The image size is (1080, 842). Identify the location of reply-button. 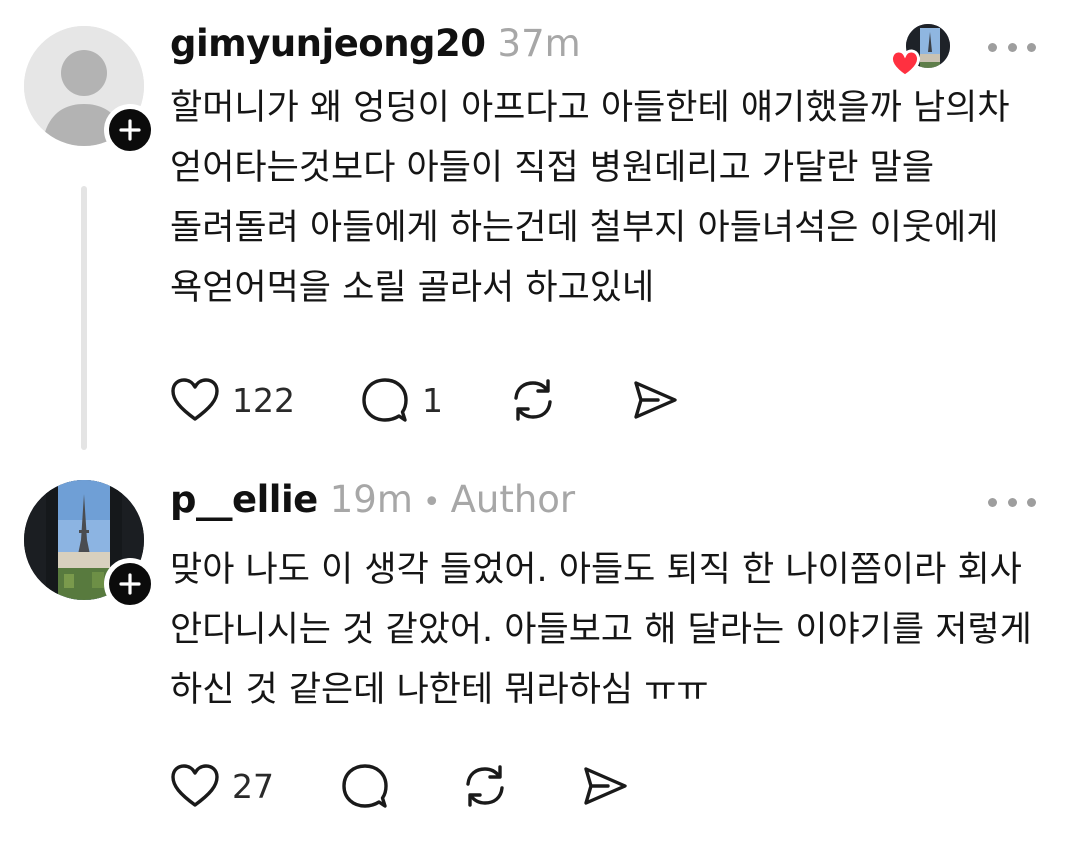
(400, 786).